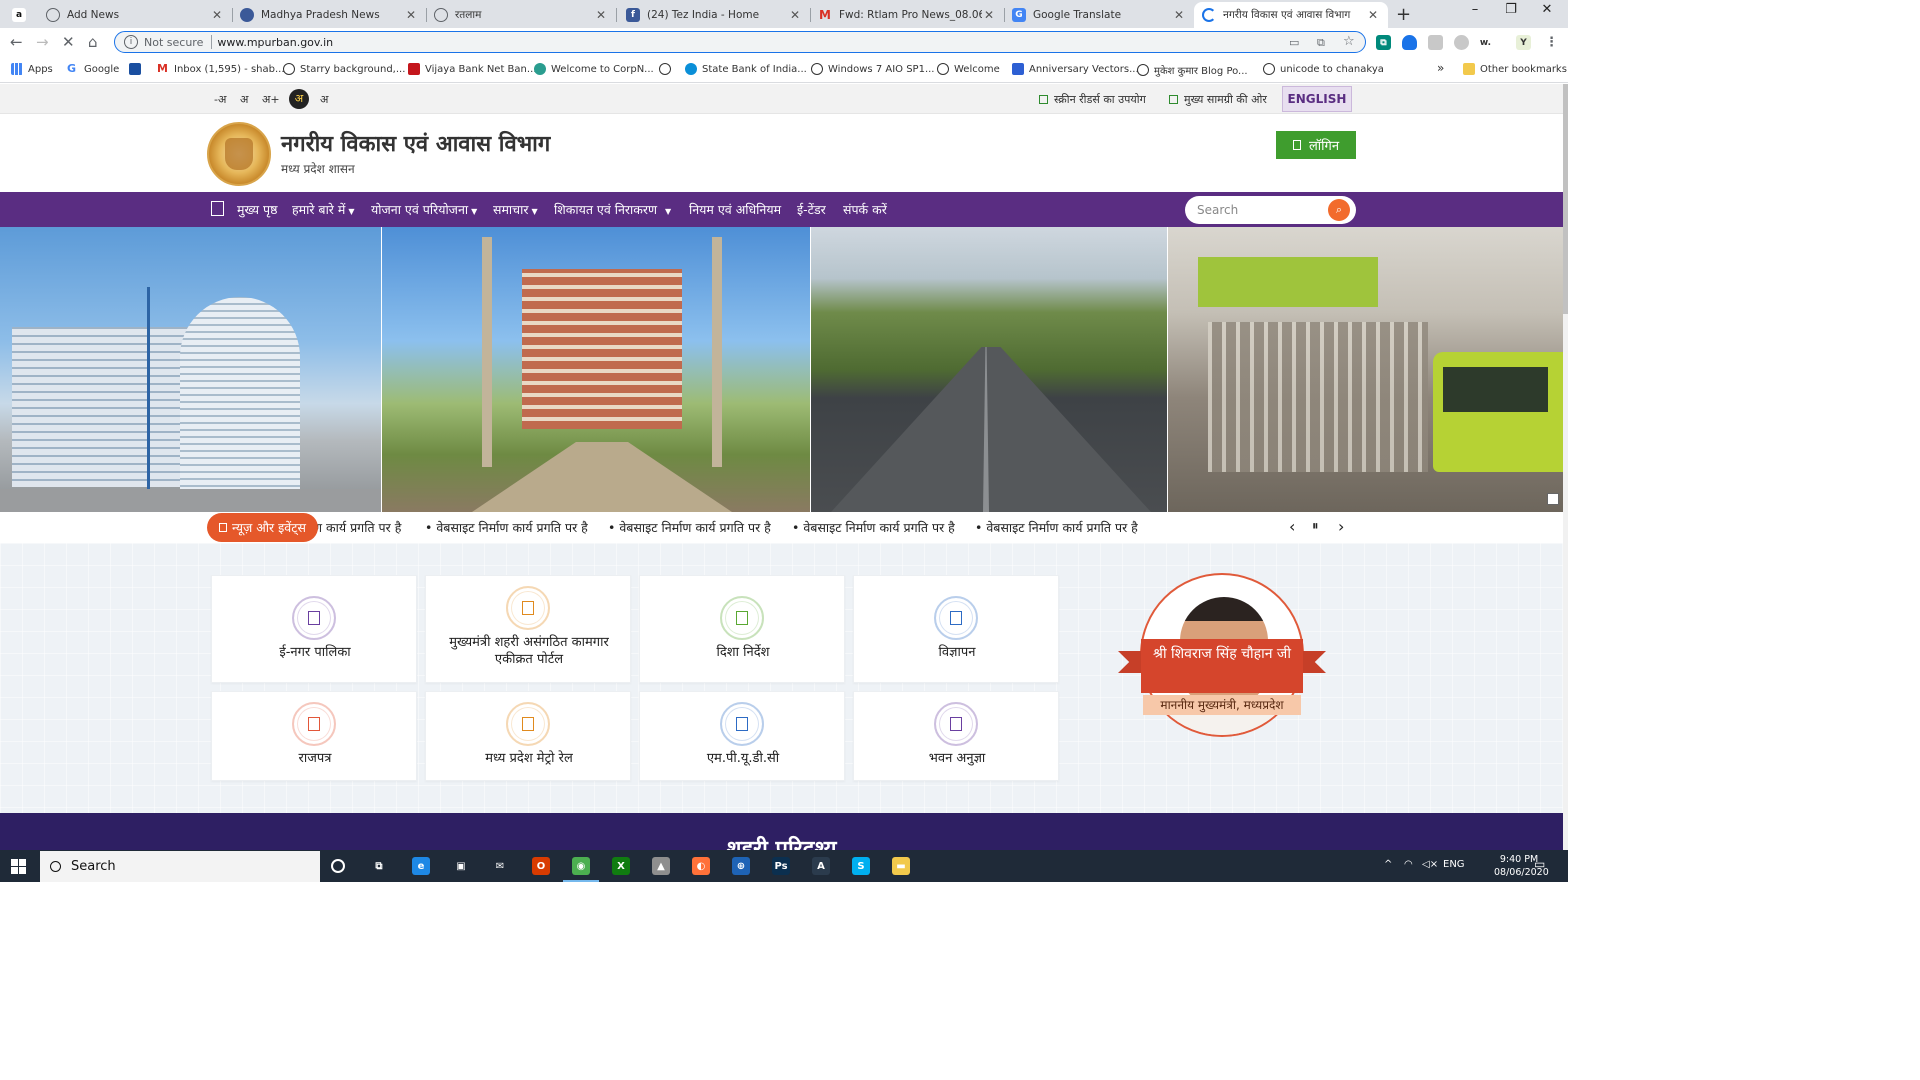  I want to click on menu-kebab-icon: ⋮, so click(1551, 42).